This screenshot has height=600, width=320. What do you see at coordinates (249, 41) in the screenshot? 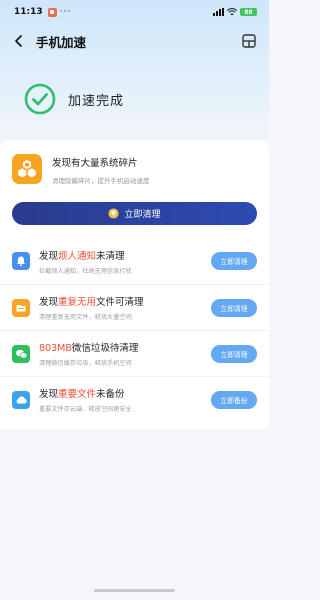
I see `layout-grid-icon` at bounding box center [249, 41].